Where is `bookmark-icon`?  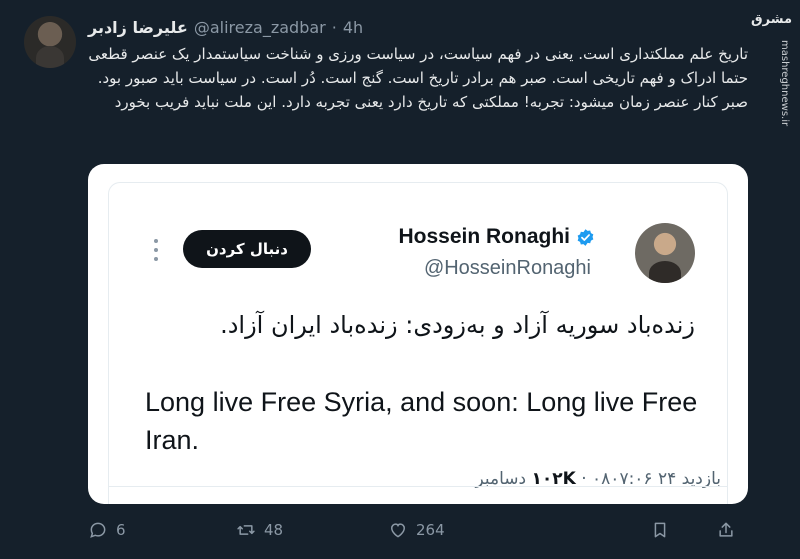
bookmark-icon is located at coordinates (660, 530).